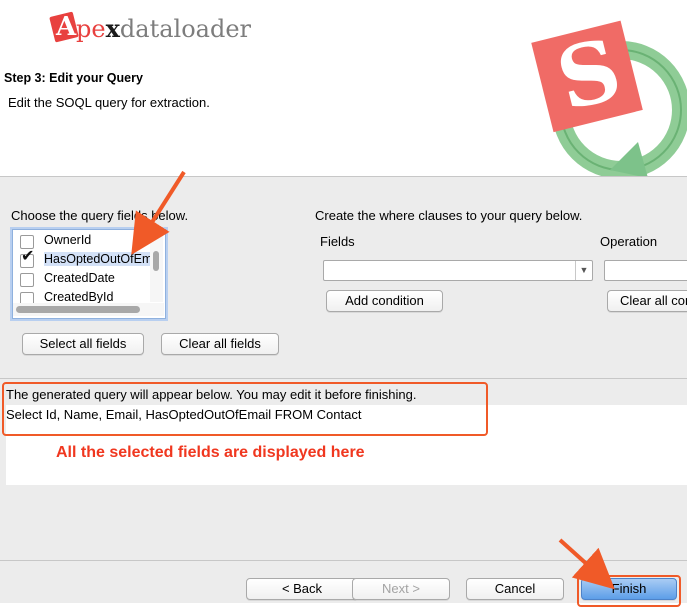  What do you see at coordinates (302, 589) in the screenshot?
I see `back-button: < Back` at bounding box center [302, 589].